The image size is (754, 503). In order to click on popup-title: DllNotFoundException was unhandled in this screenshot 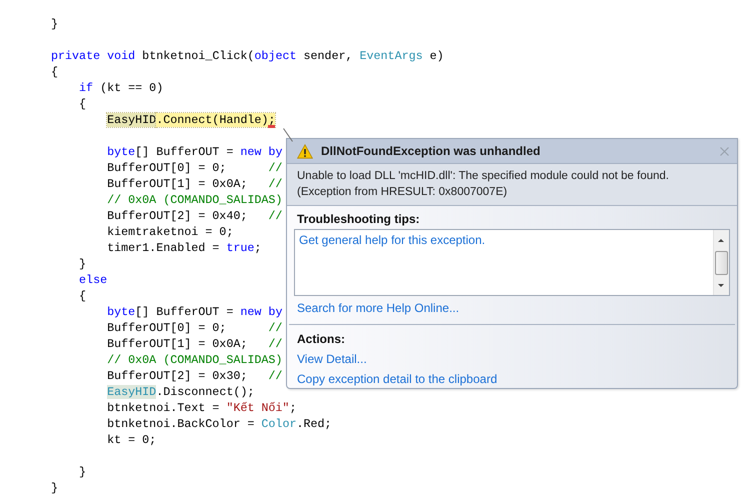, I will do `click(431, 151)`.